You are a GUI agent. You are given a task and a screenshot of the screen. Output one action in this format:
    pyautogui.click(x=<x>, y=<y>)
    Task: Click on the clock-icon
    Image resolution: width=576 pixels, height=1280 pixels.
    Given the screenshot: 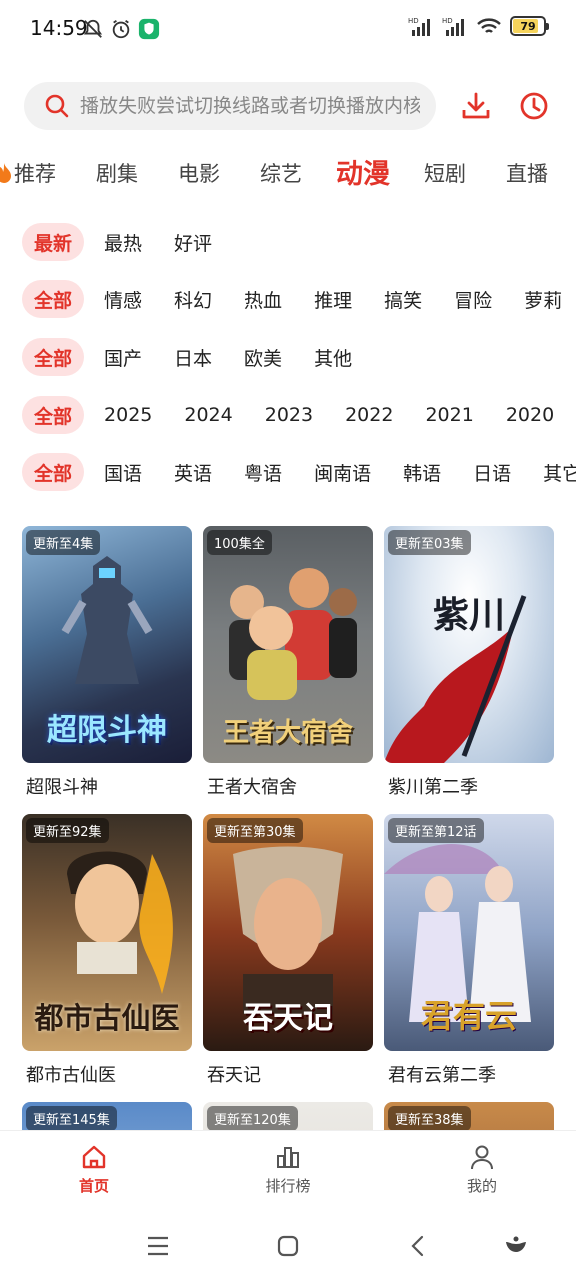 What is the action you would take?
    pyautogui.click(x=534, y=106)
    